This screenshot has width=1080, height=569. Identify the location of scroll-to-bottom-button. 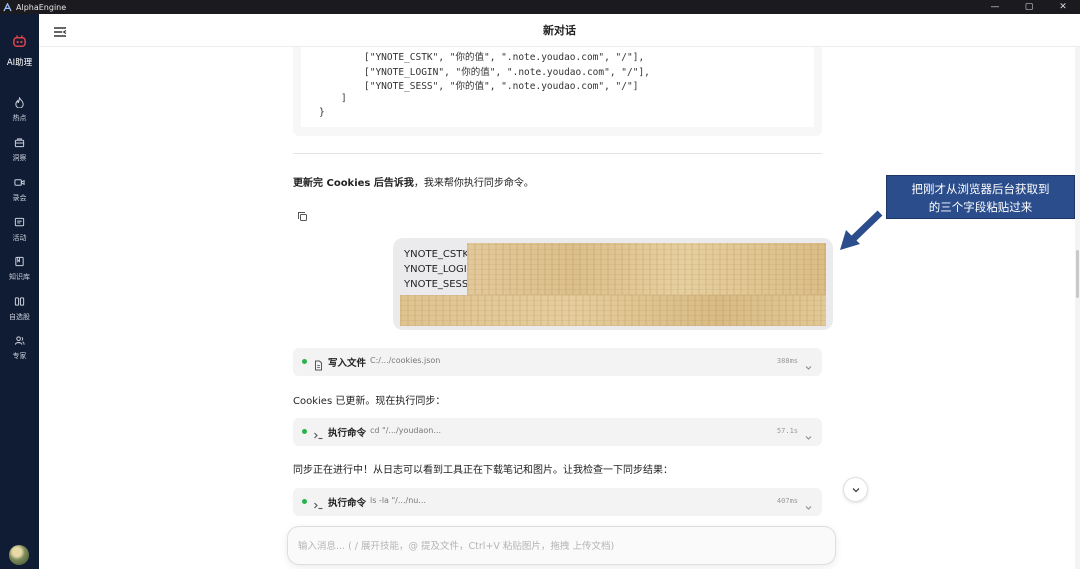
(855, 489).